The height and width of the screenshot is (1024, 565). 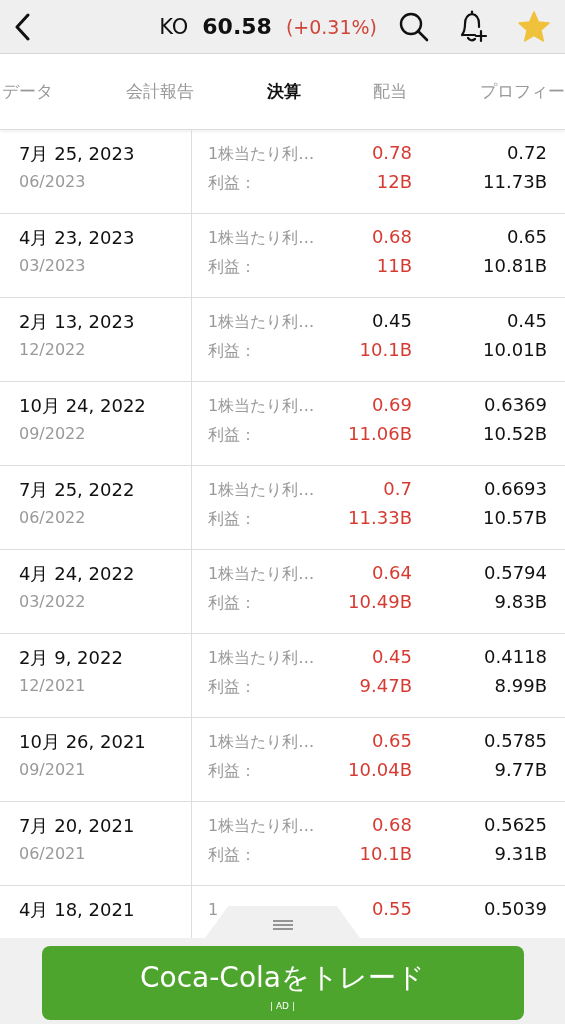 I want to click on report-date: 7月 25, 2023, so click(x=77, y=154).